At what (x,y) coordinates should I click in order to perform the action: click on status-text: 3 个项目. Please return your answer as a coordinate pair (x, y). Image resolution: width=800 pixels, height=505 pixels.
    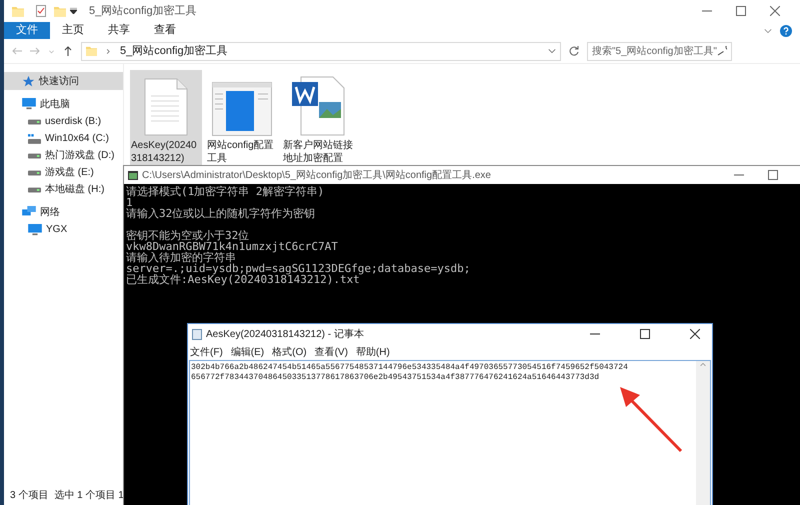
    Looking at the image, I should click on (29, 495).